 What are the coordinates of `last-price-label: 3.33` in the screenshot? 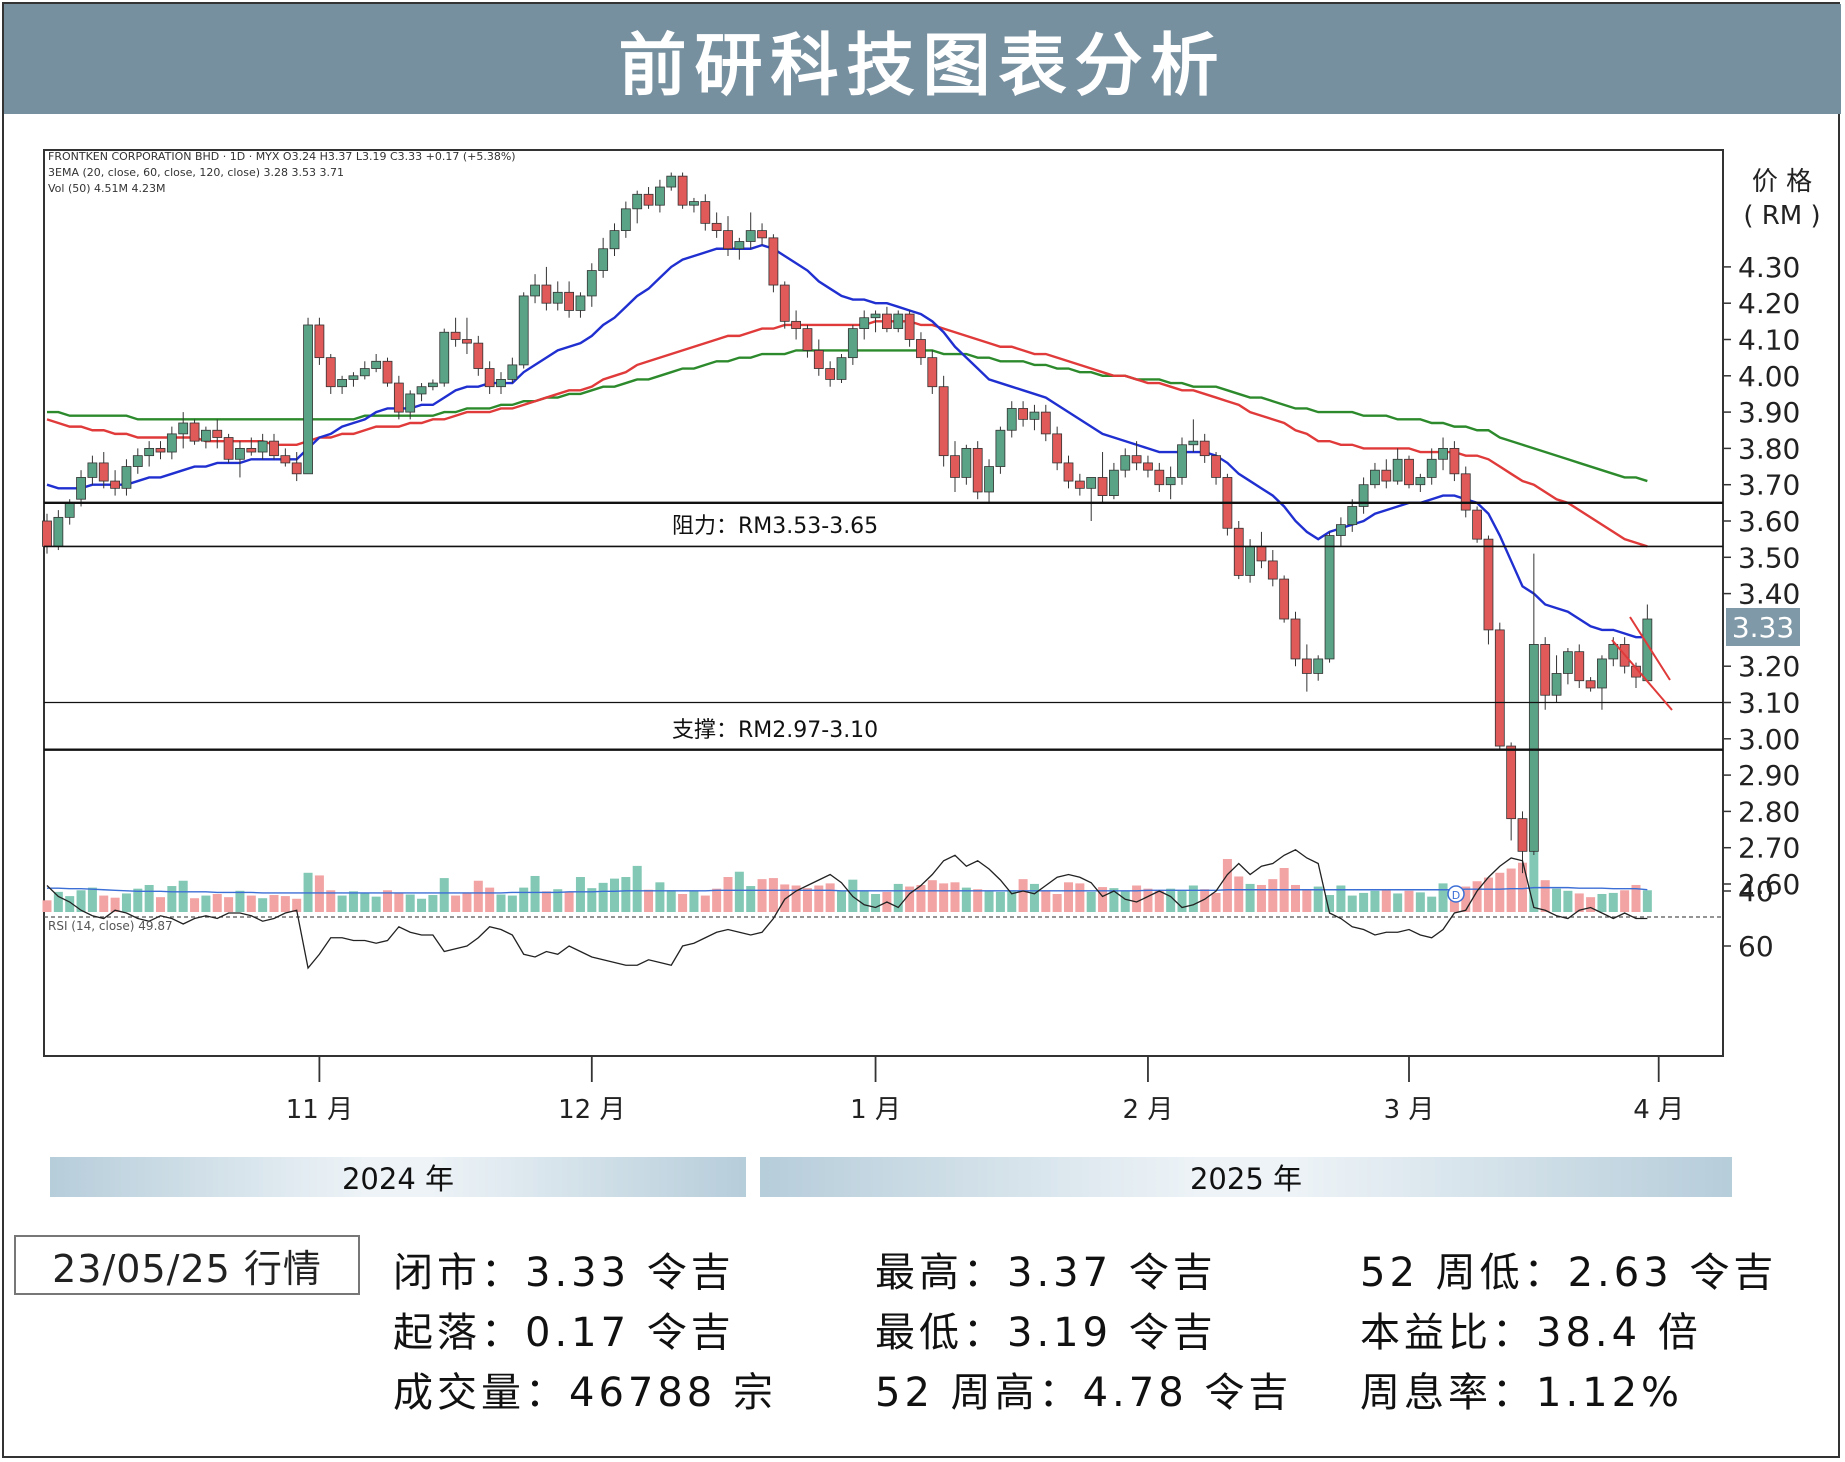 It's located at (1763, 627).